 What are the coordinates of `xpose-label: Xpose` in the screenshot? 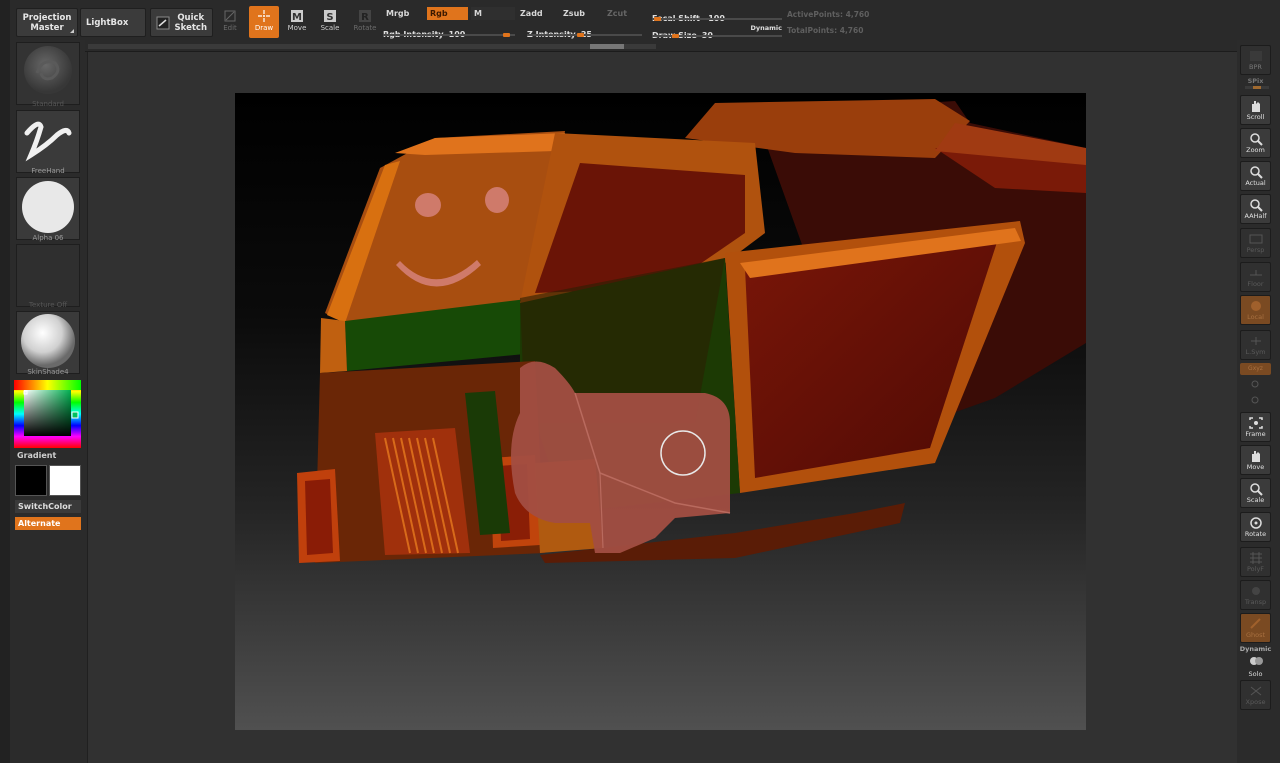 It's located at (1255, 702).